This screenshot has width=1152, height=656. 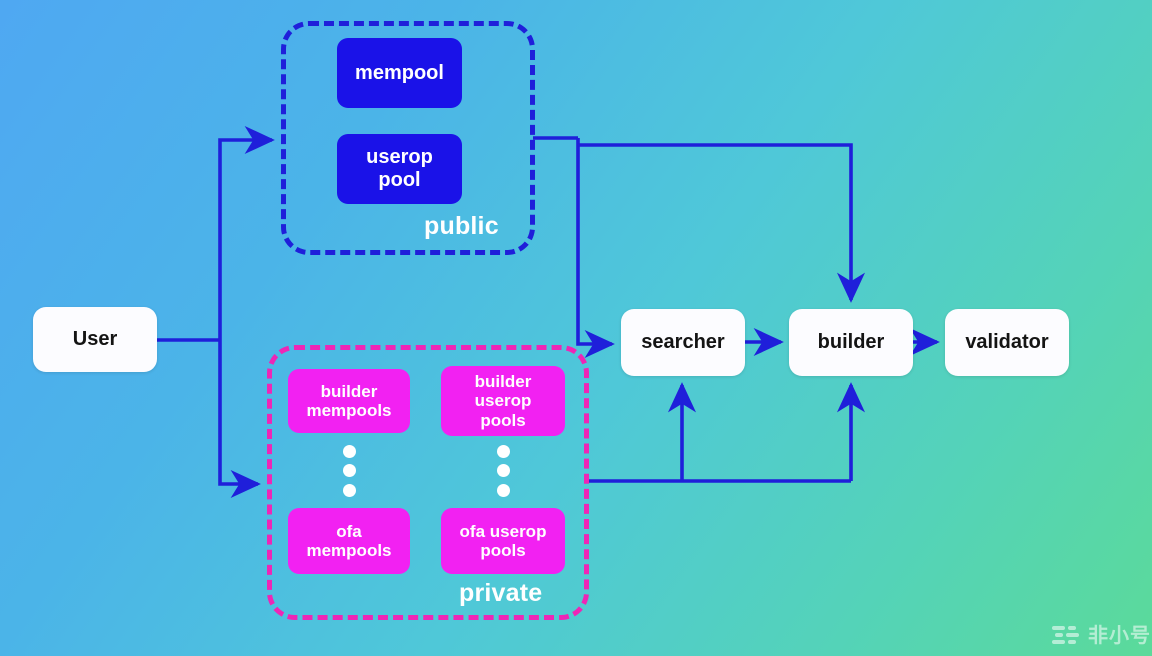 What do you see at coordinates (501, 593) in the screenshot?
I see `group-private-label: private` at bounding box center [501, 593].